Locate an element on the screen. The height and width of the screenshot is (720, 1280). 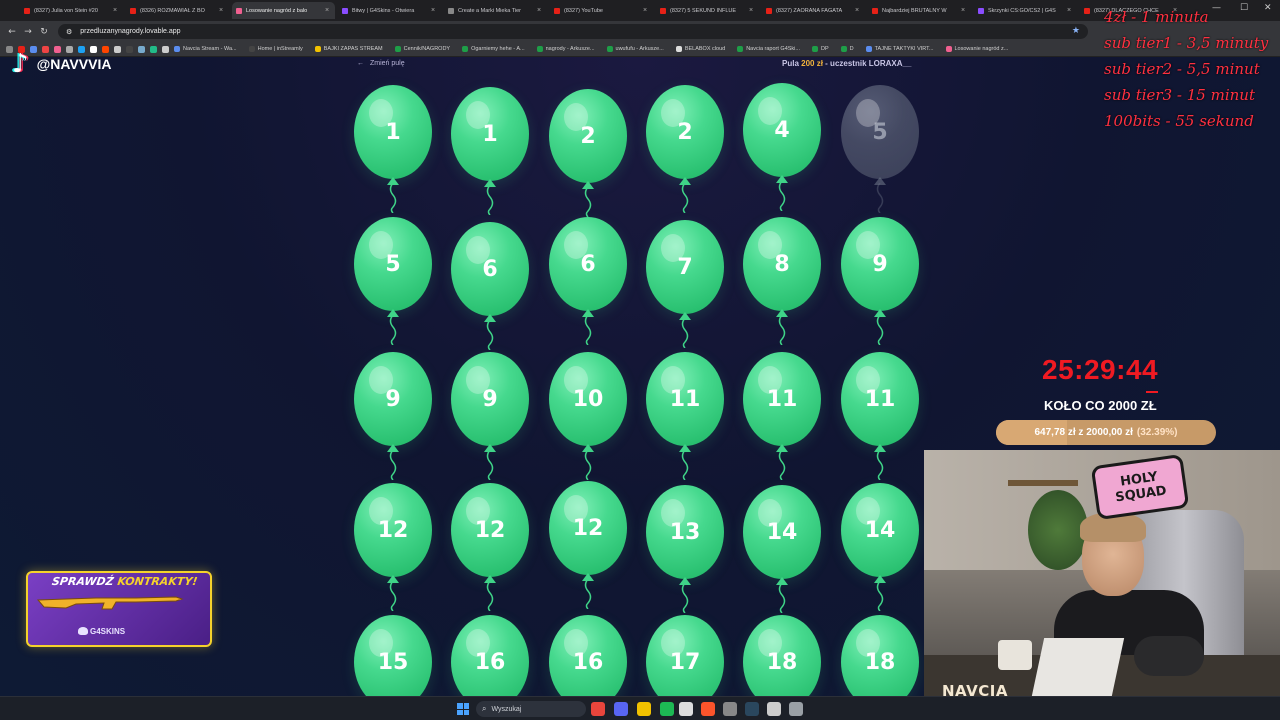
balloon: 8 is located at coordinates (782, 281).